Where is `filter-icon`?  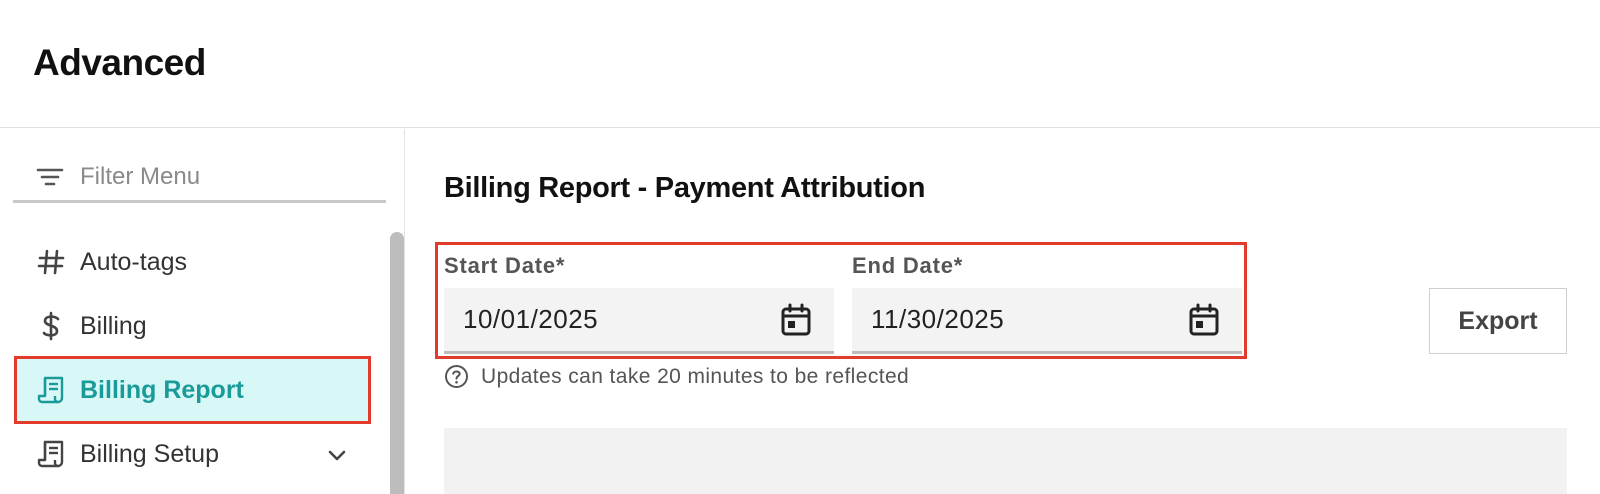
filter-icon is located at coordinates (50, 177).